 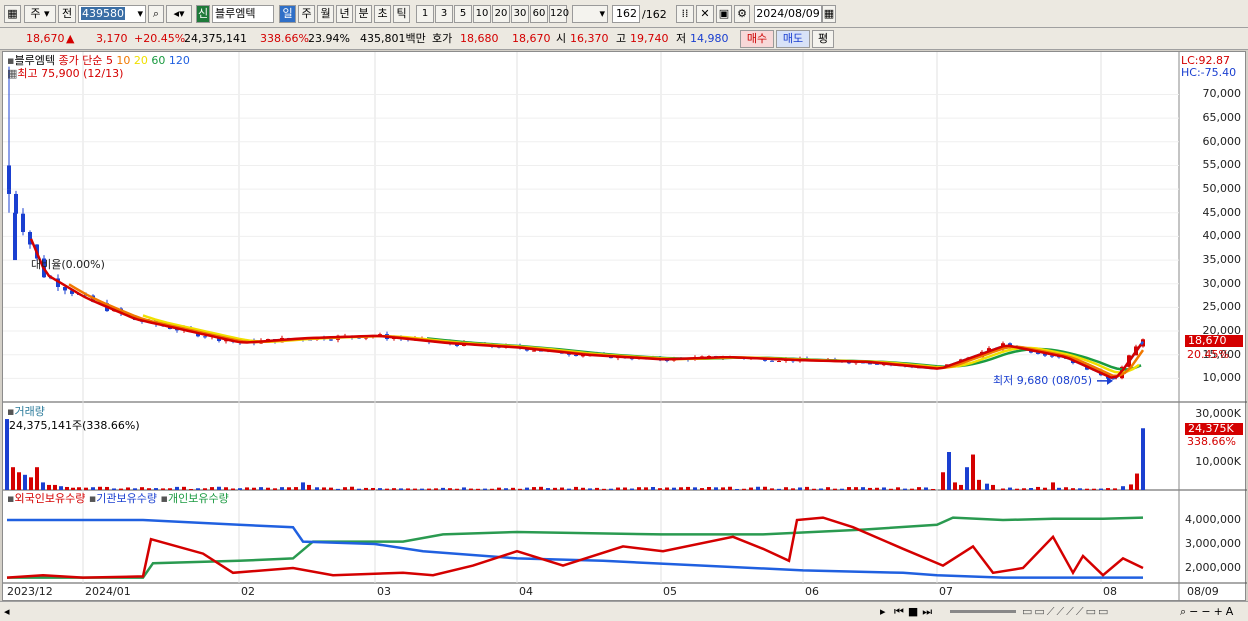 I want to click on average-button: 평, so click(x=823, y=39).